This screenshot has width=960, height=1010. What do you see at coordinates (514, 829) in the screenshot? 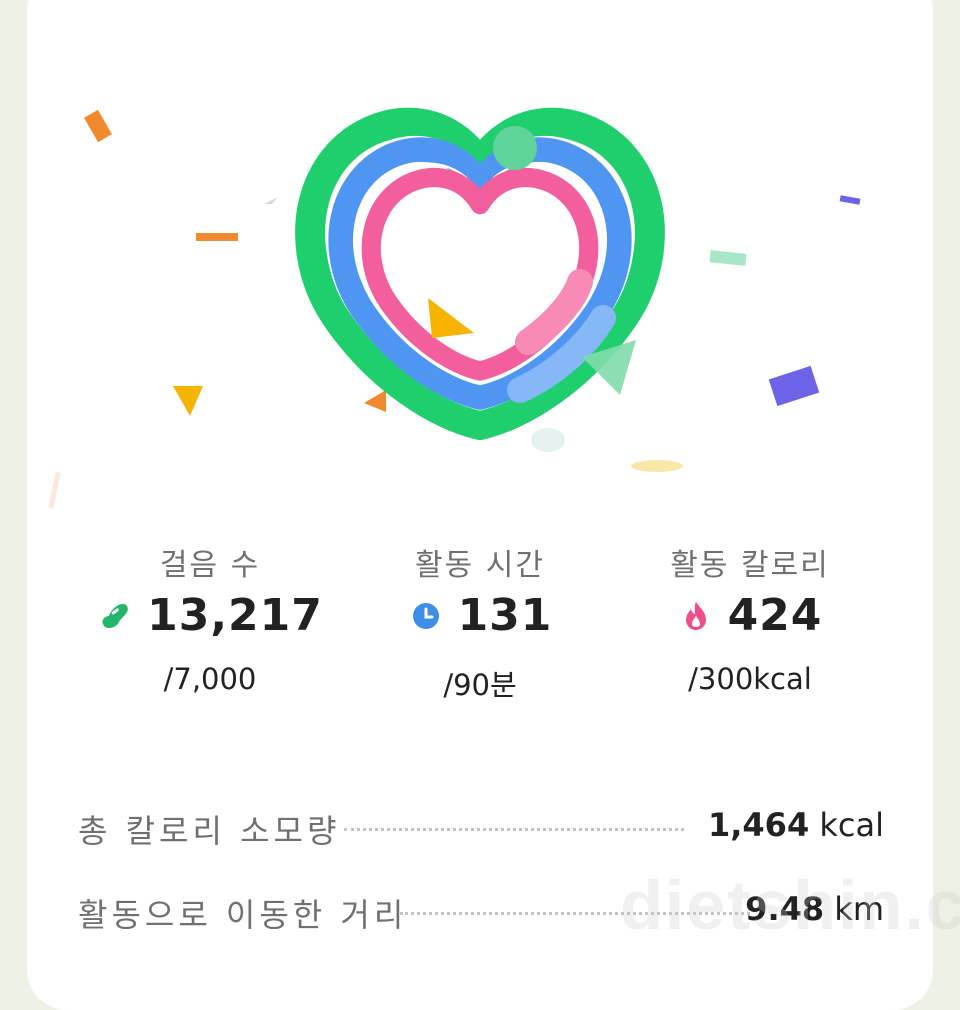
I see `dotted-leader` at bounding box center [514, 829].